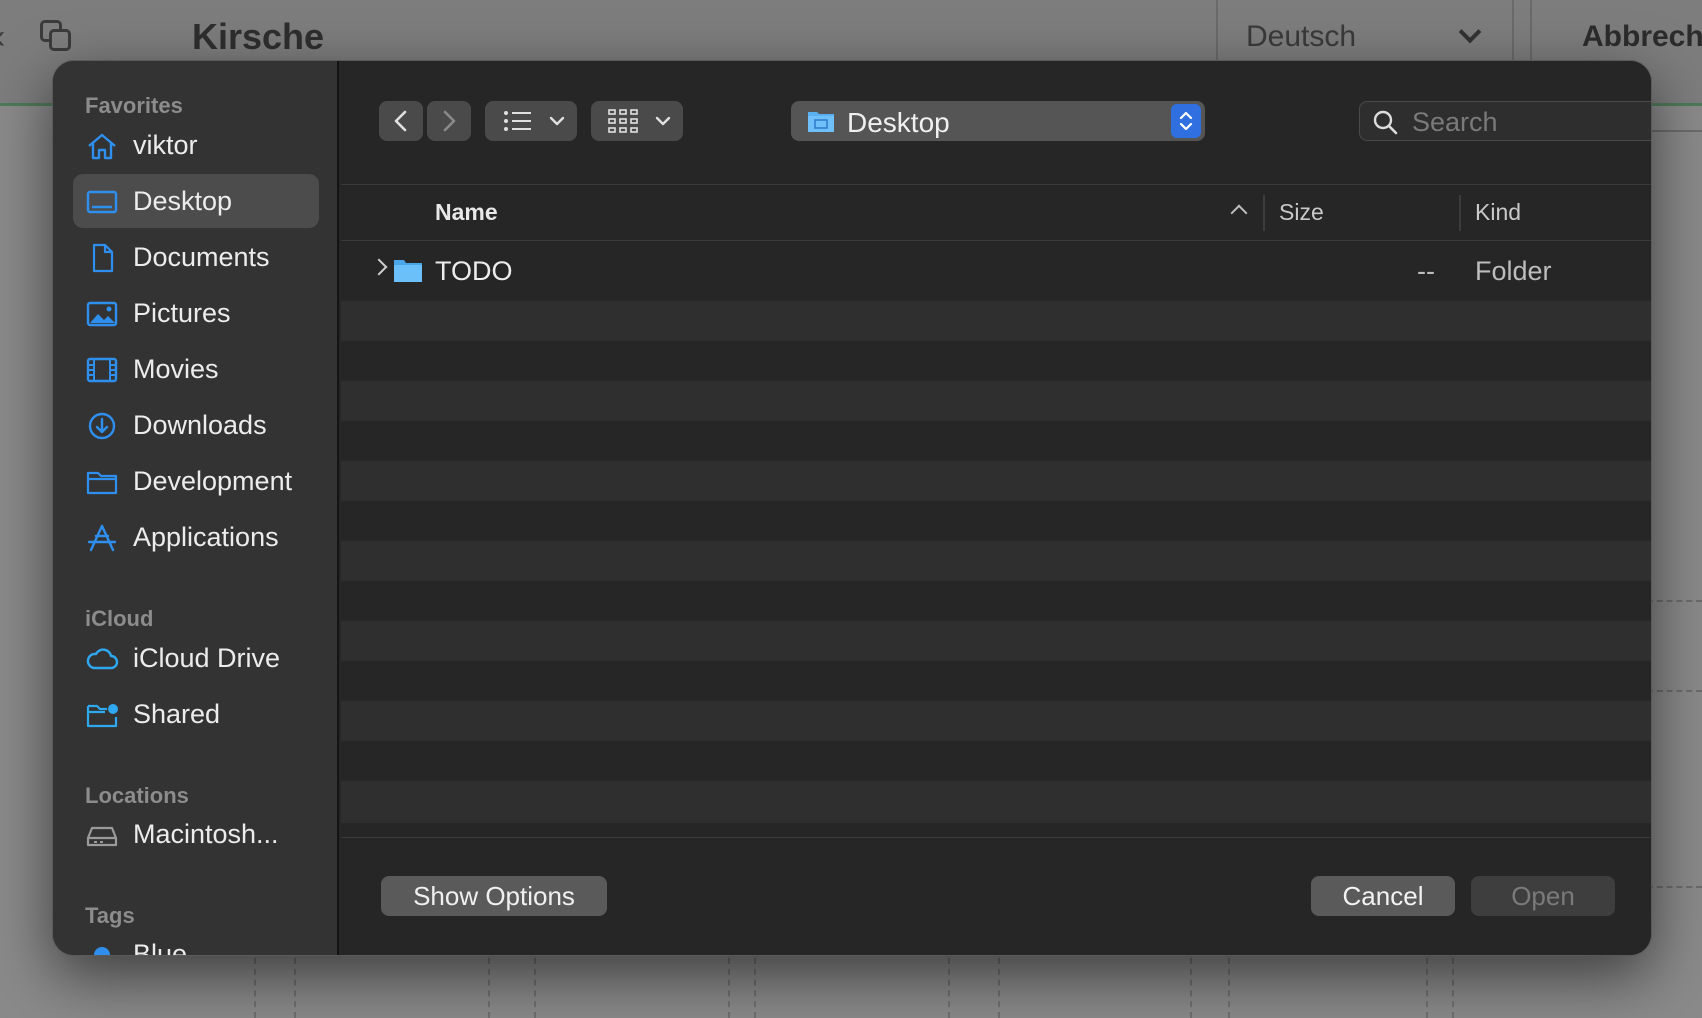 The width and height of the screenshot is (1702, 1018). What do you see at coordinates (110, 915) in the screenshot?
I see `sidebar-section-tags: Tags` at bounding box center [110, 915].